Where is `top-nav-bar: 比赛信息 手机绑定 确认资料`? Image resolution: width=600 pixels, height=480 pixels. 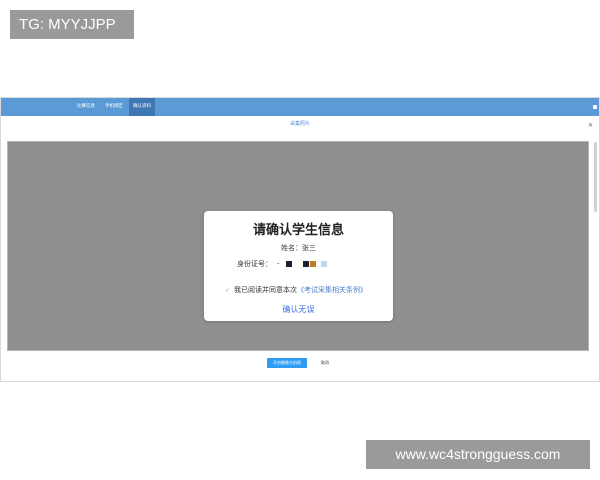 top-nav-bar: 比赛信息 手机绑定 确认资料 is located at coordinates (300, 107).